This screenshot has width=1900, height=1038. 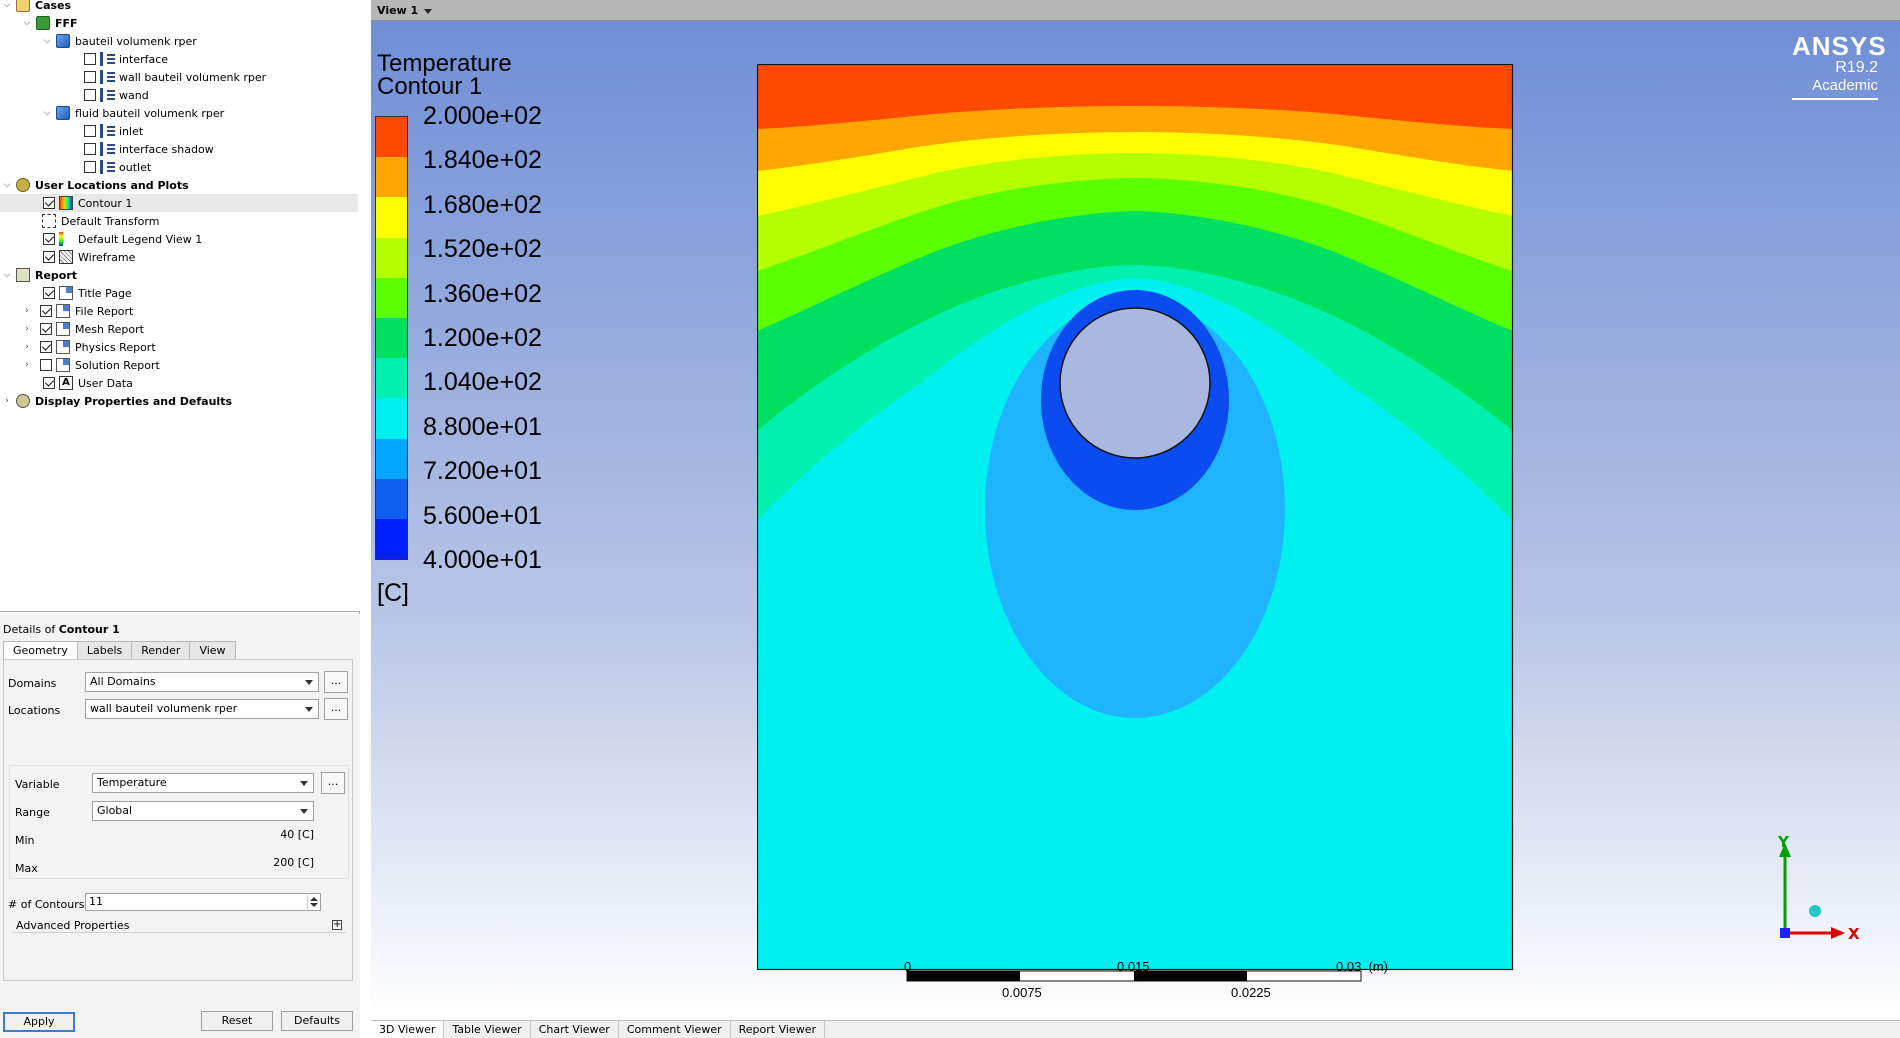 What do you see at coordinates (190, 311) in the screenshot?
I see `tree-item-file-report: › File Report` at bounding box center [190, 311].